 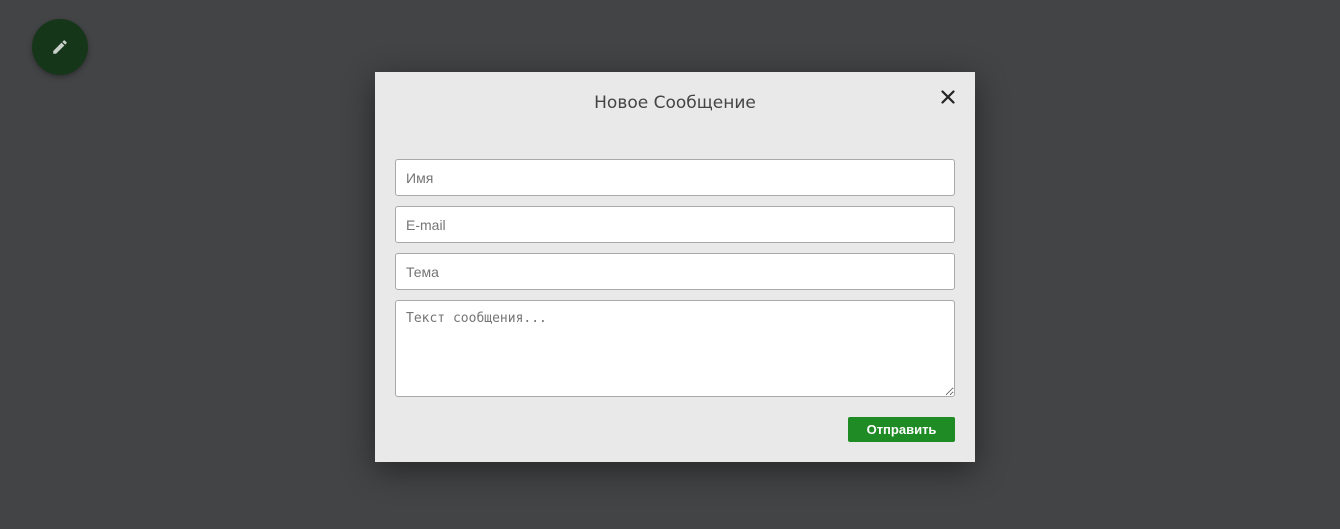 I want to click on compose-fab-button, so click(x=60, y=47).